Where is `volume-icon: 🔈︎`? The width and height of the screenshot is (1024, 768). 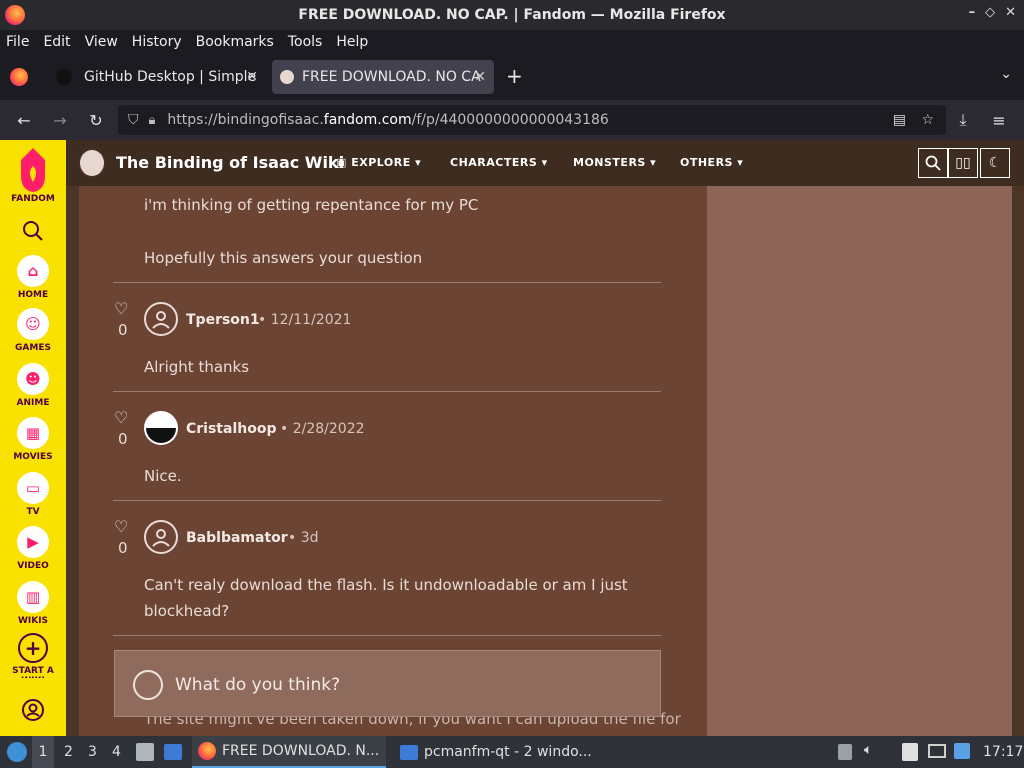
volume-icon: 🔈︎ is located at coordinates (868, 750).